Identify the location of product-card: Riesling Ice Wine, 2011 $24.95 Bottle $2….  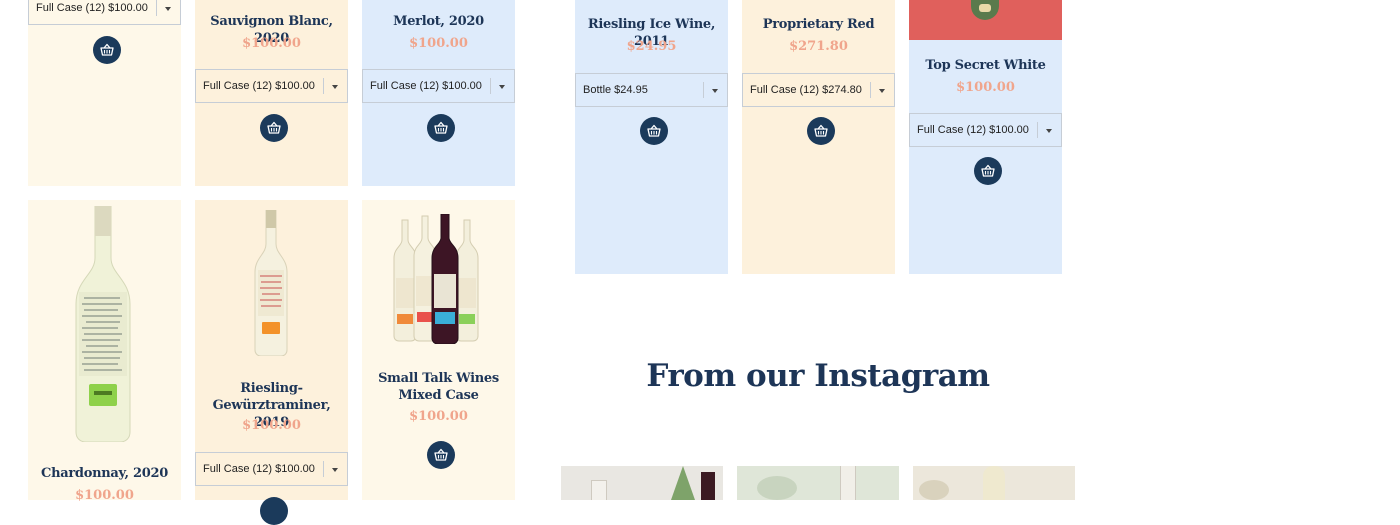
(651, 137).